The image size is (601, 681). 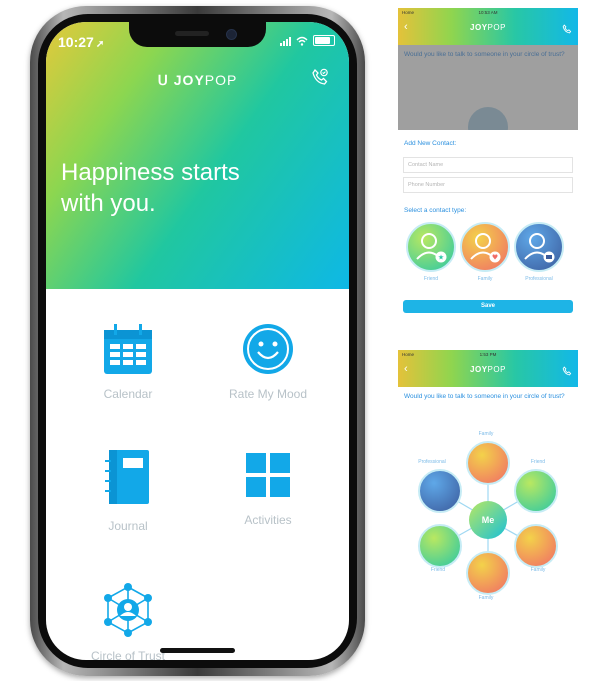 What do you see at coordinates (440, 491) in the screenshot?
I see `trust-node-professional` at bounding box center [440, 491].